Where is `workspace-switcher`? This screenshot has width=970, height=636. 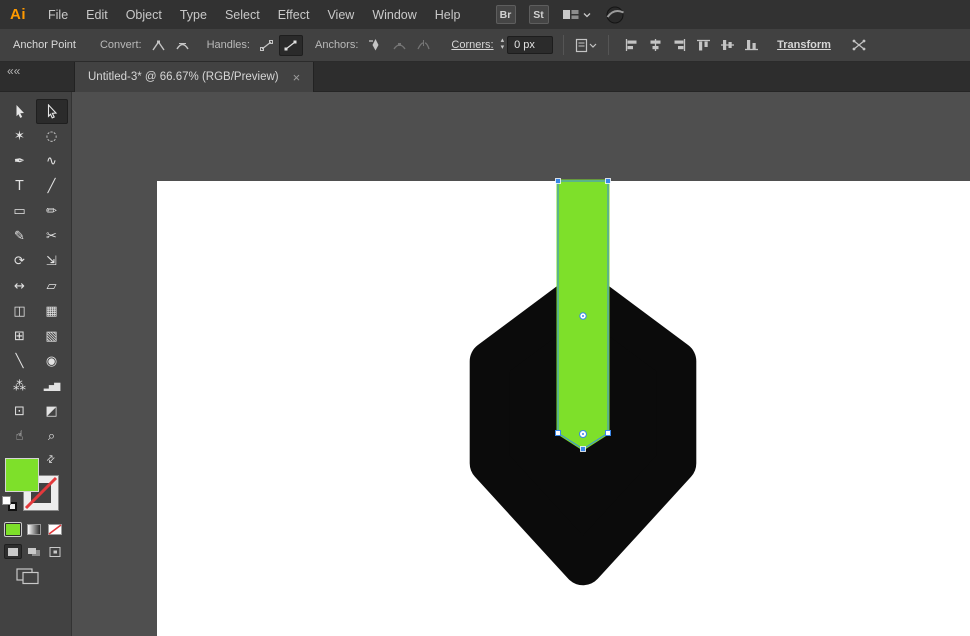
workspace-switcher is located at coordinates (576, 14).